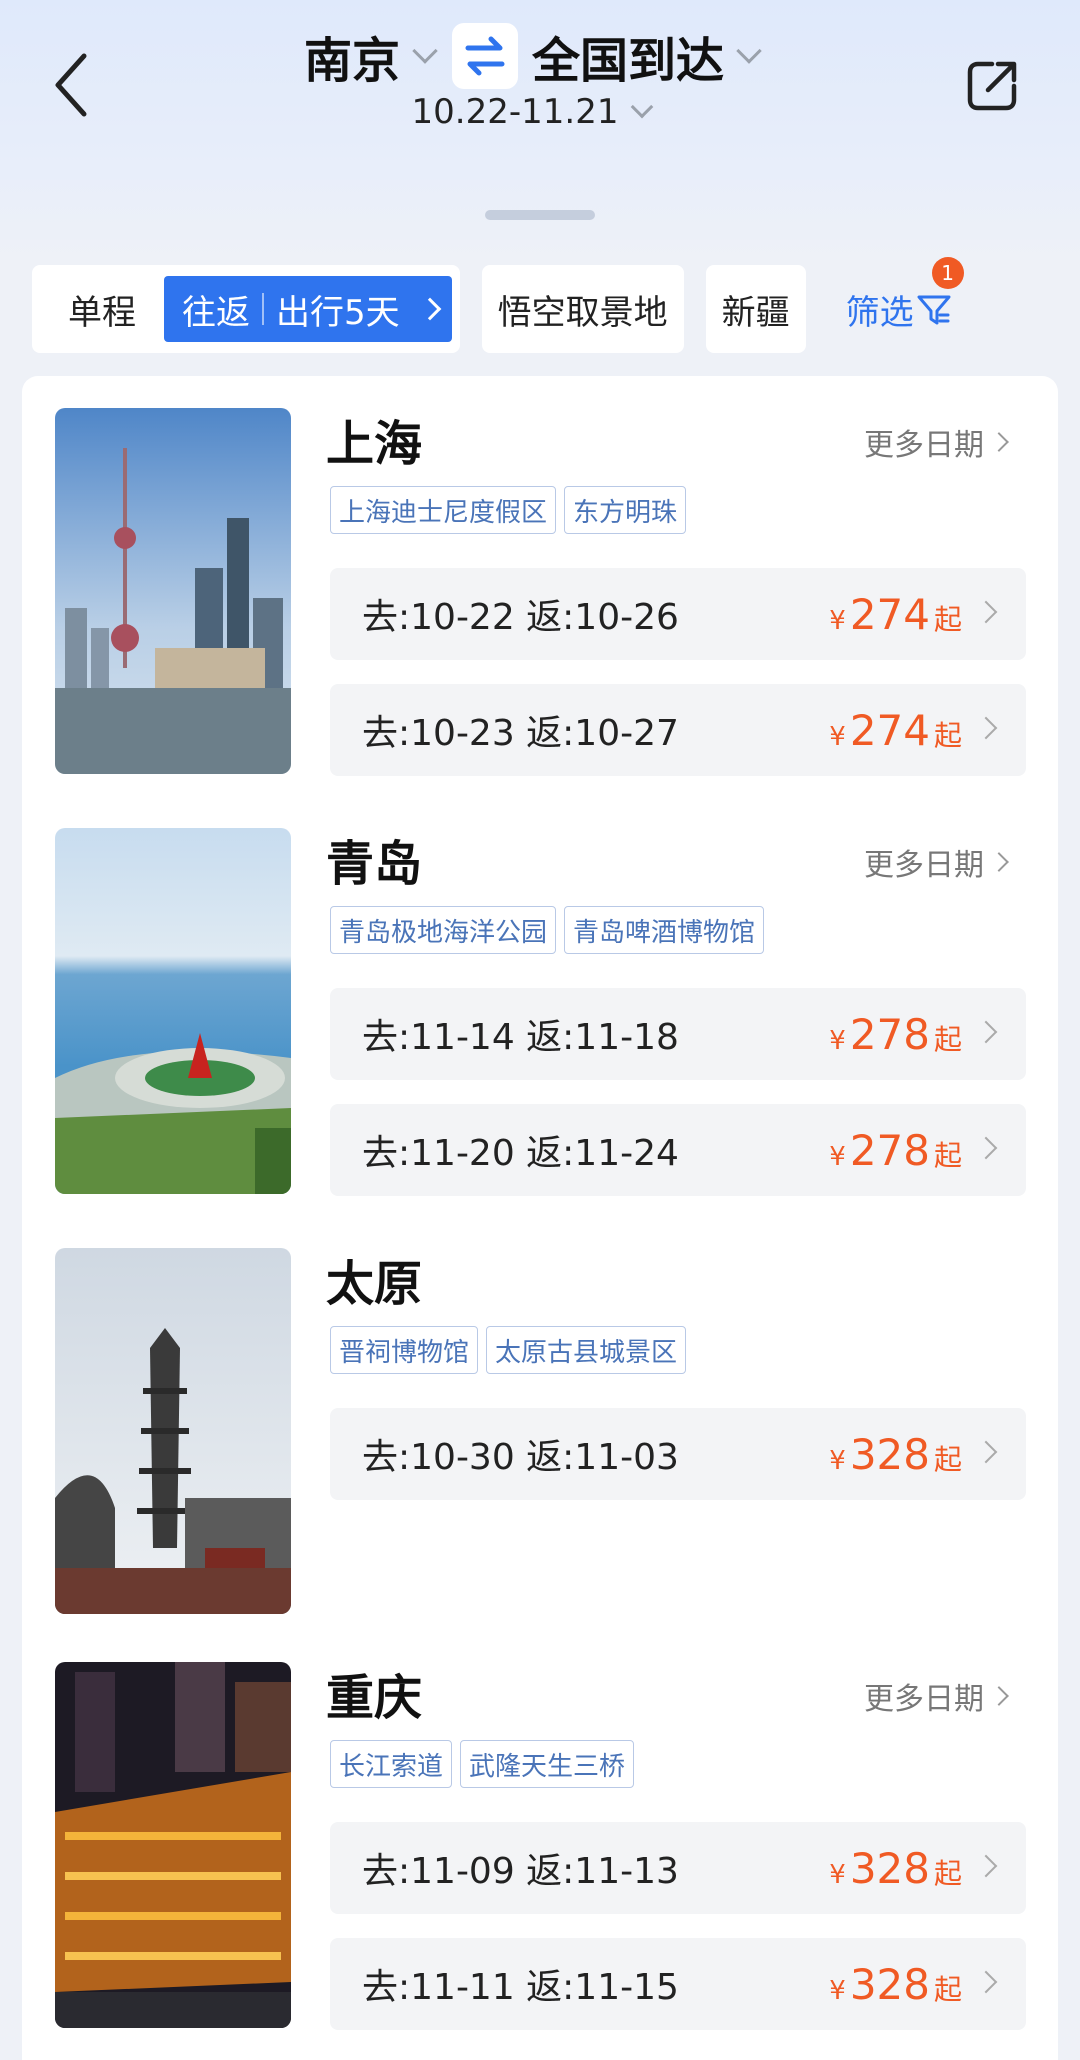 The image size is (1080, 2060). What do you see at coordinates (374, 864) in the screenshot?
I see `destination-name: 青岛` at bounding box center [374, 864].